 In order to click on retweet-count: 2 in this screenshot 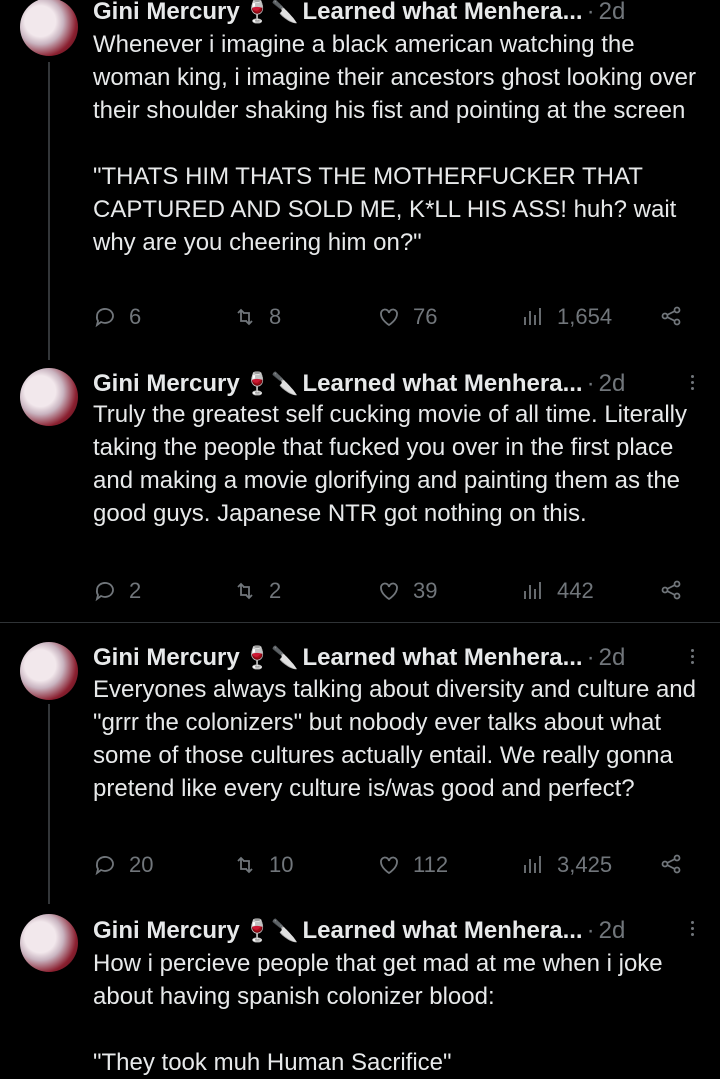, I will do `click(275, 590)`.